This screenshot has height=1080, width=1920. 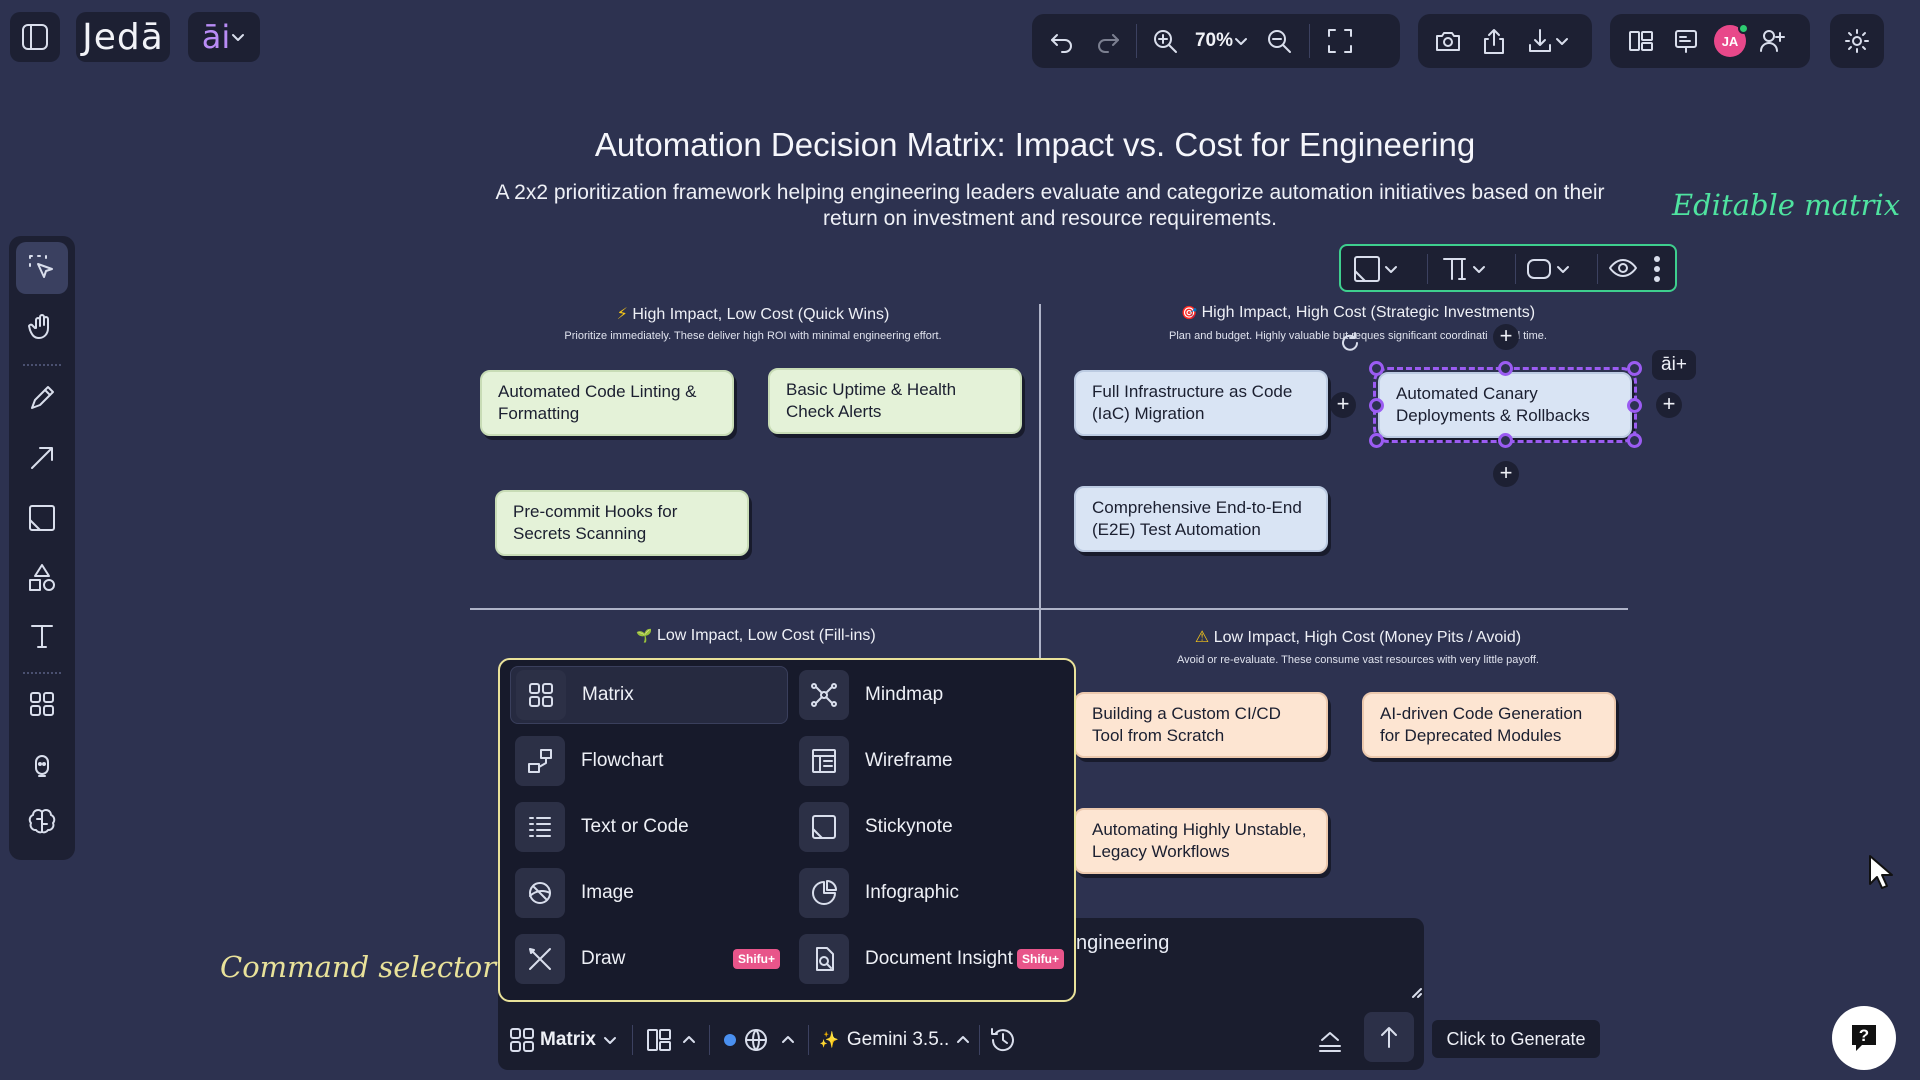 What do you see at coordinates (1469, 269) in the screenshot?
I see `text-style-dropdown` at bounding box center [1469, 269].